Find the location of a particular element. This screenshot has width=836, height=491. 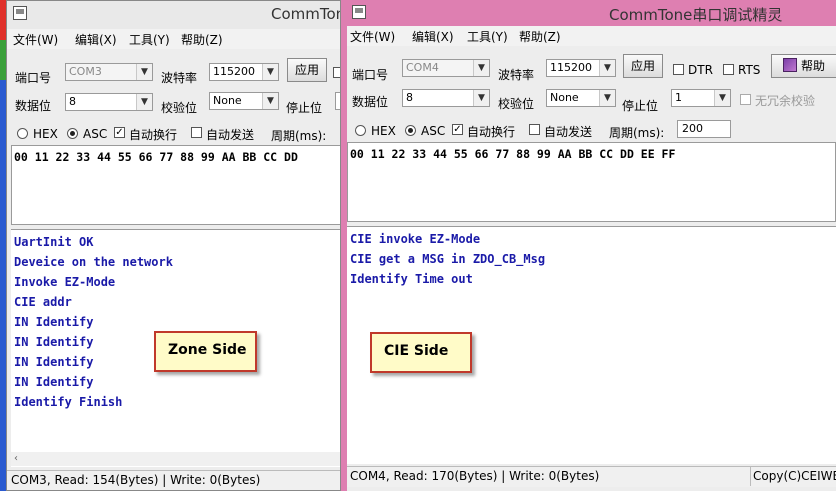

stopbits-value: 1 is located at coordinates (678, 97).